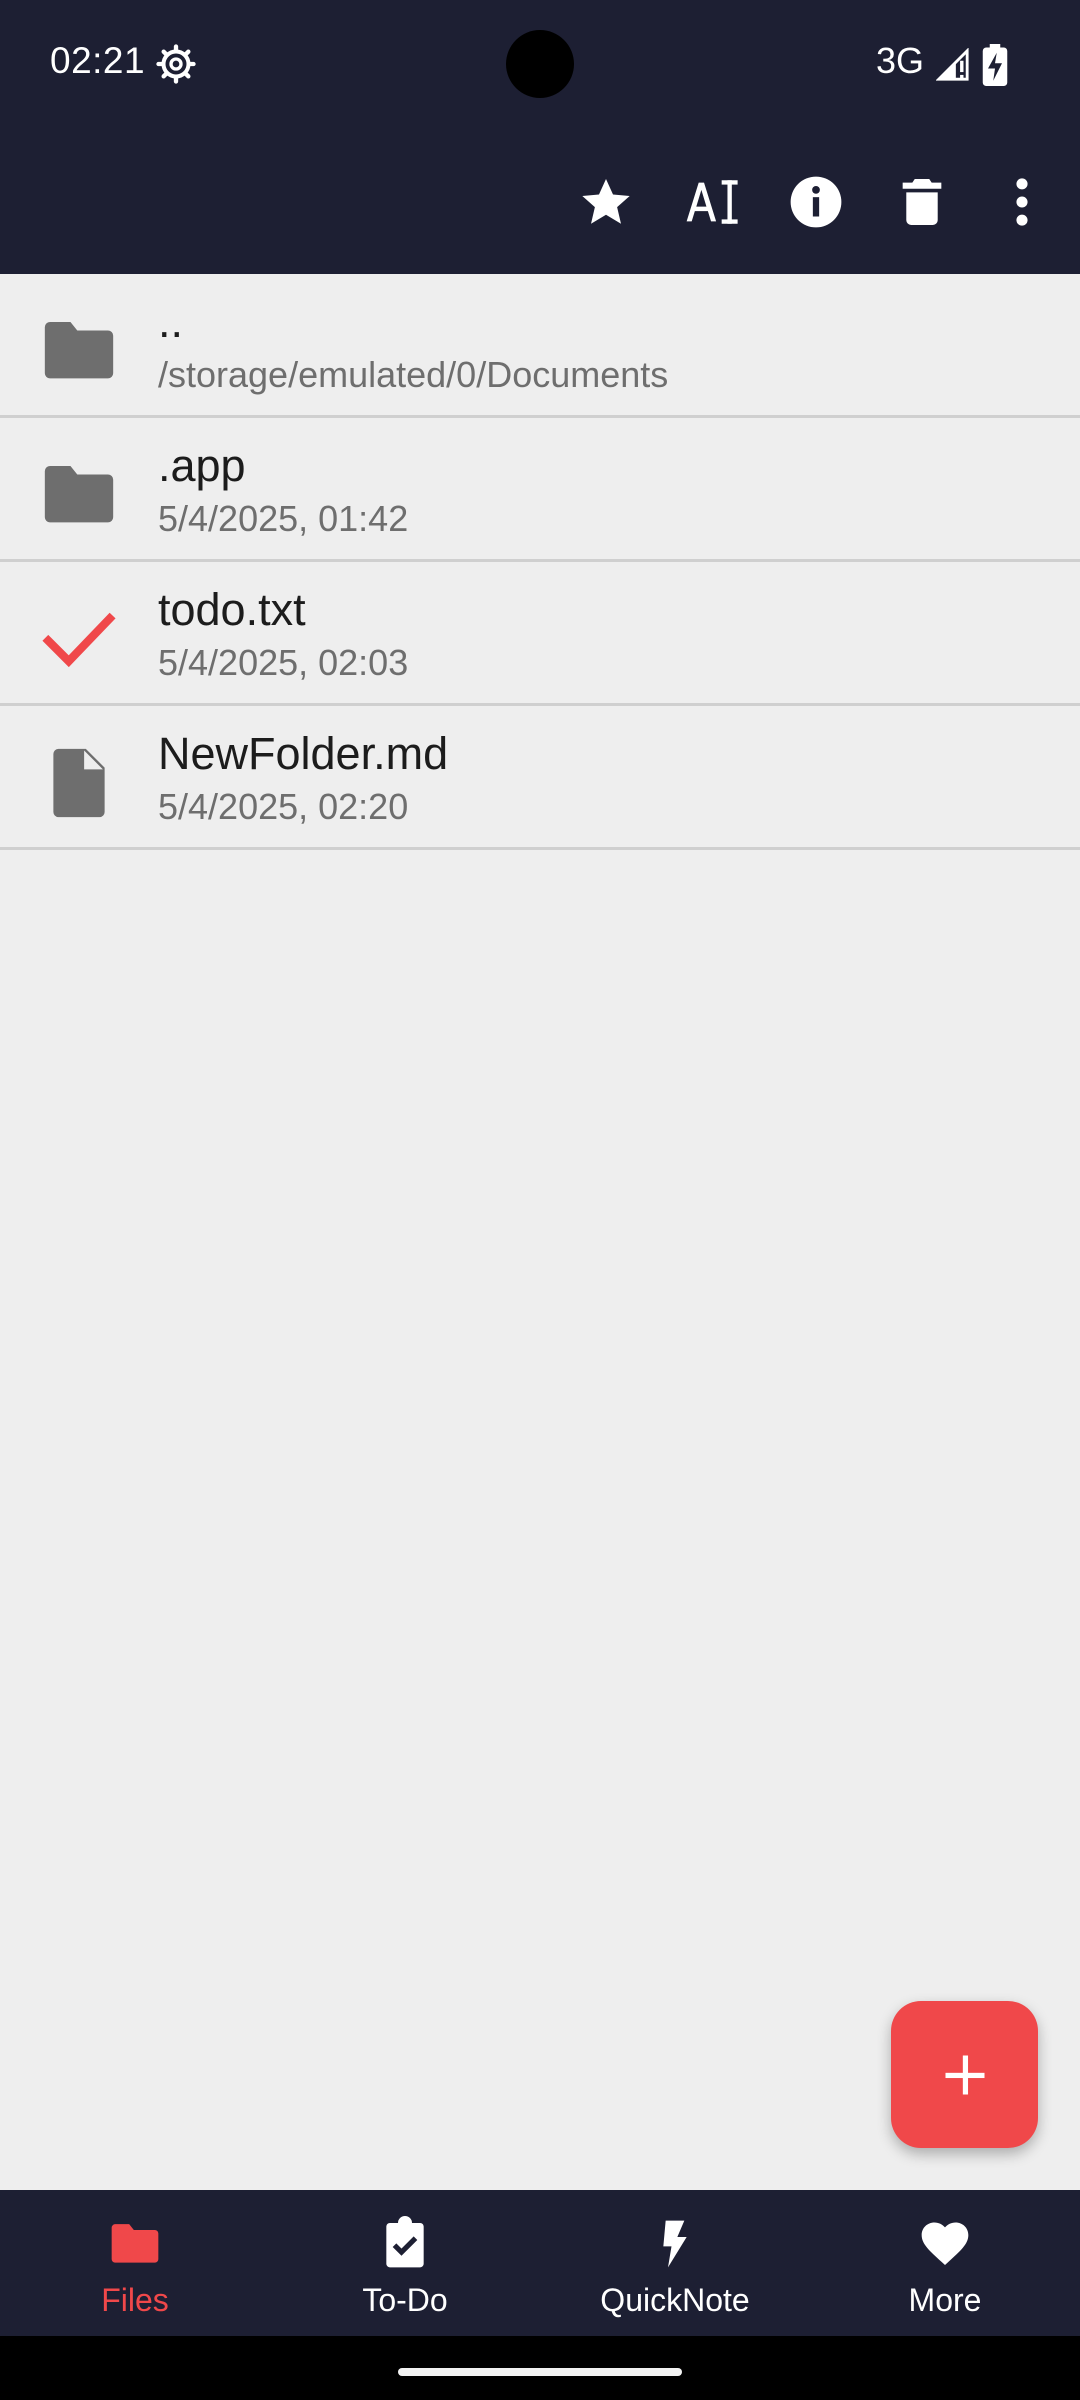  What do you see at coordinates (79, 783) in the screenshot?
I see `file-icon` at bounding box center [79, 783].